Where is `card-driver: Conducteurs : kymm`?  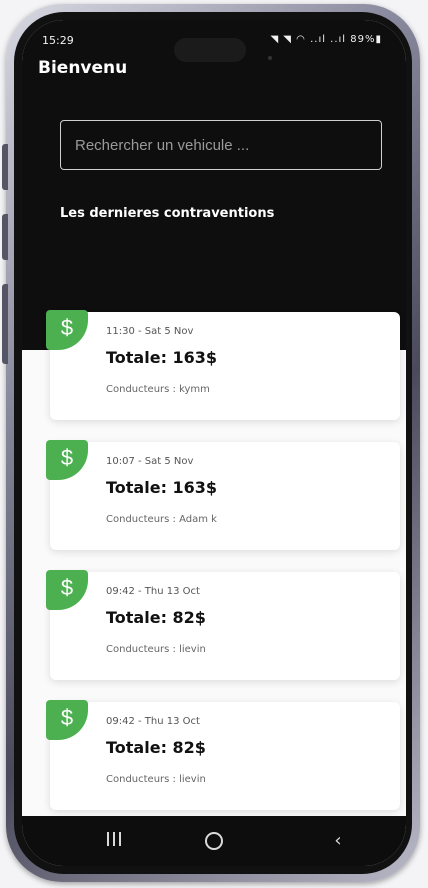 card-driver: Conducteurs : kymm is located at coordinates (158, 389).